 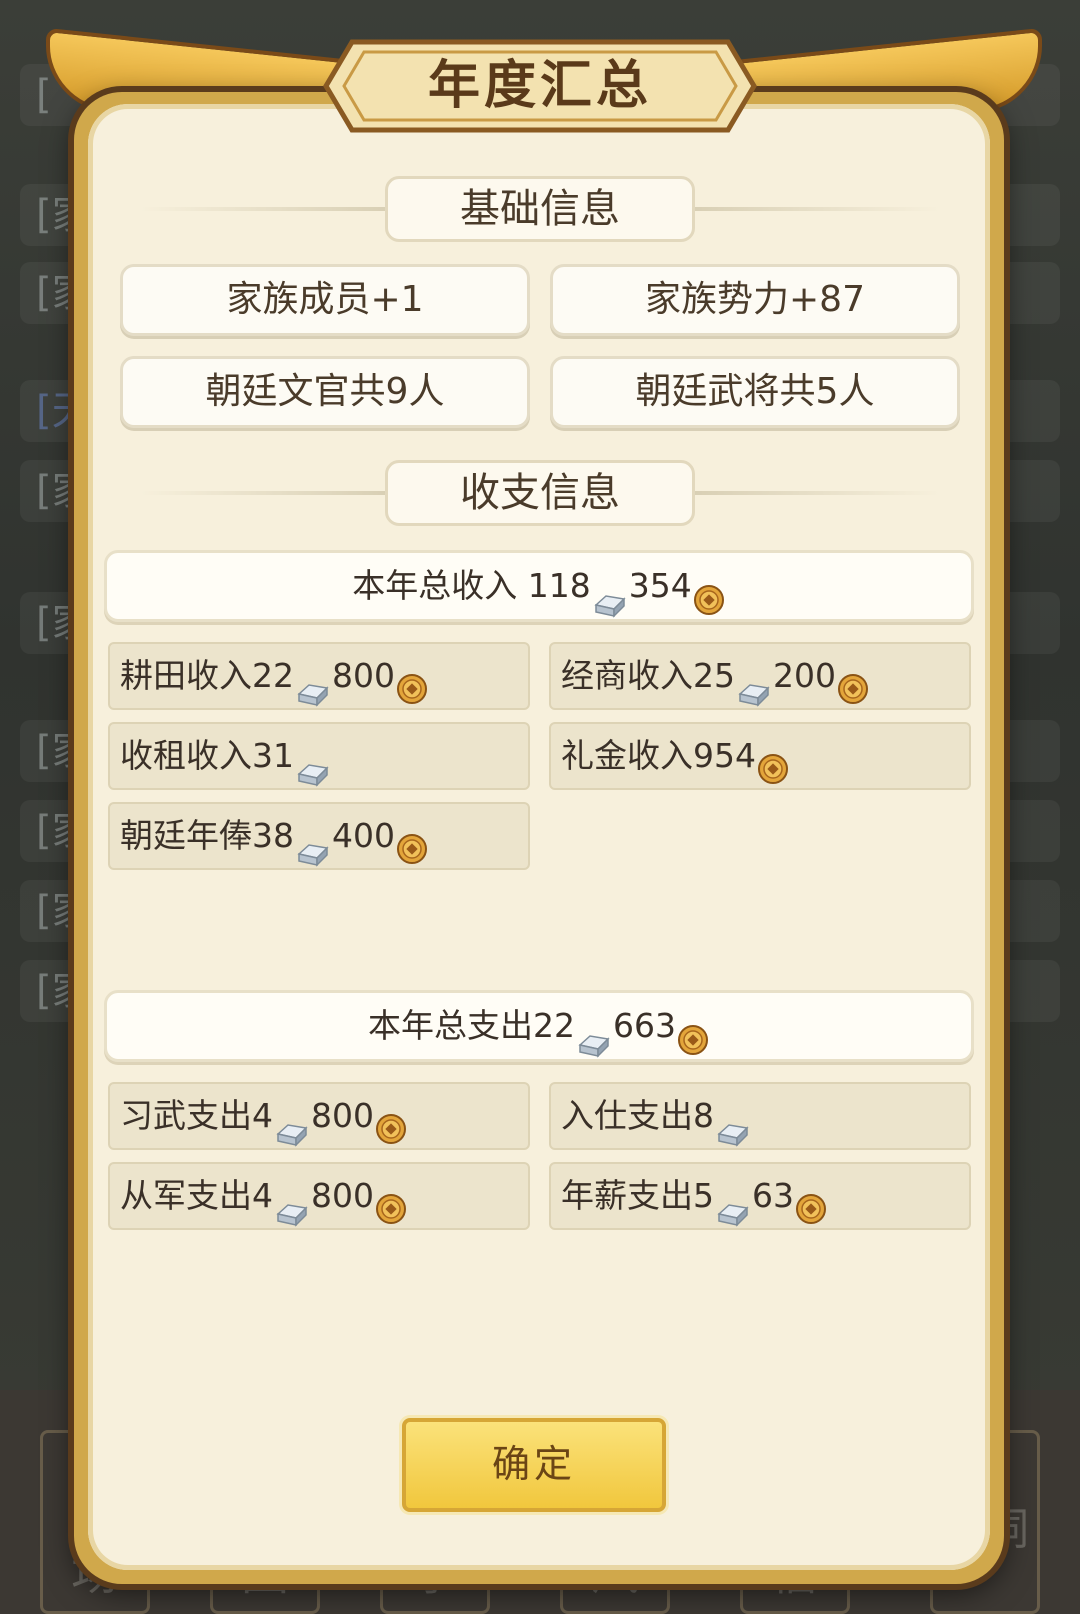 I want to click on income-item-label: 经商收入, so click(x=627, y=675).